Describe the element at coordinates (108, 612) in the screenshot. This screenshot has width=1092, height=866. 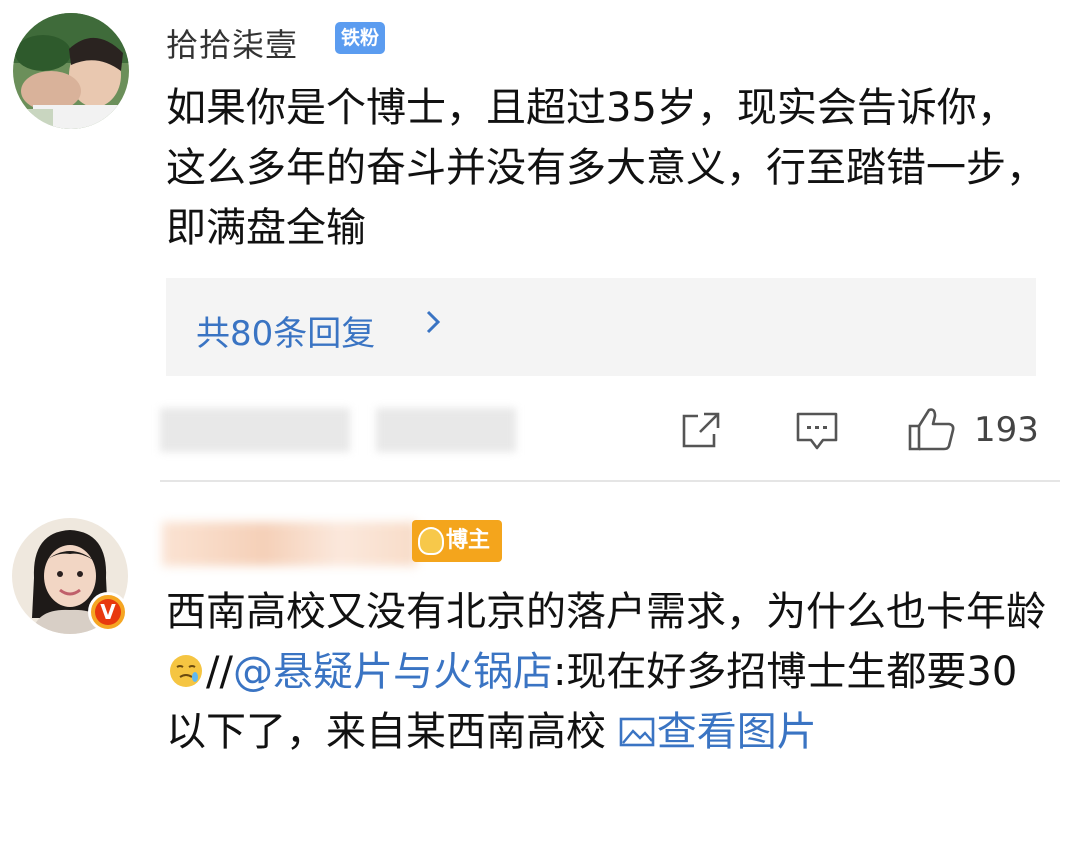
I see `verified-v-icon: V` at that location.